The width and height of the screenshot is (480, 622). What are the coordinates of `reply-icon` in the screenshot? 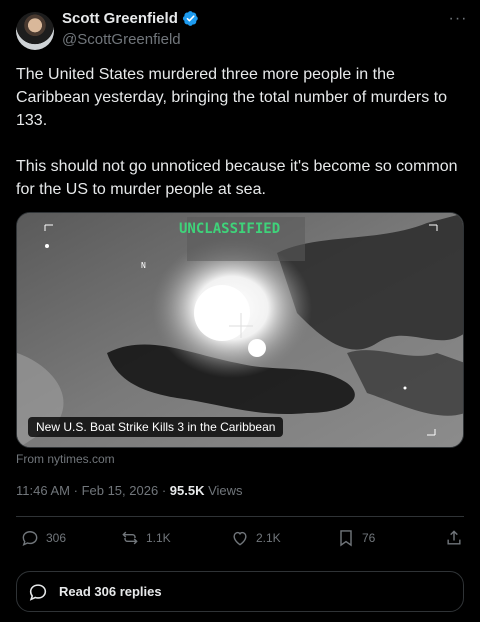 It's located at (30, 538).